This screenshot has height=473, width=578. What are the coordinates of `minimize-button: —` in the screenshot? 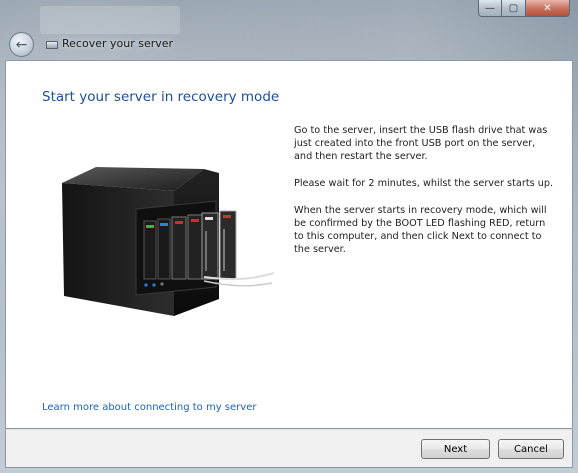 It's located at (490, 8).